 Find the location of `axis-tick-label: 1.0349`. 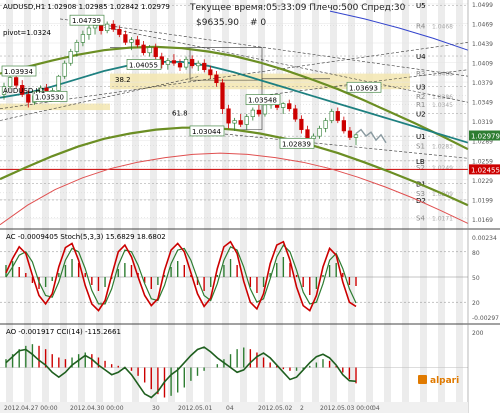

axis-tick-label: 1.0349 is located at coordinates (482, 103).